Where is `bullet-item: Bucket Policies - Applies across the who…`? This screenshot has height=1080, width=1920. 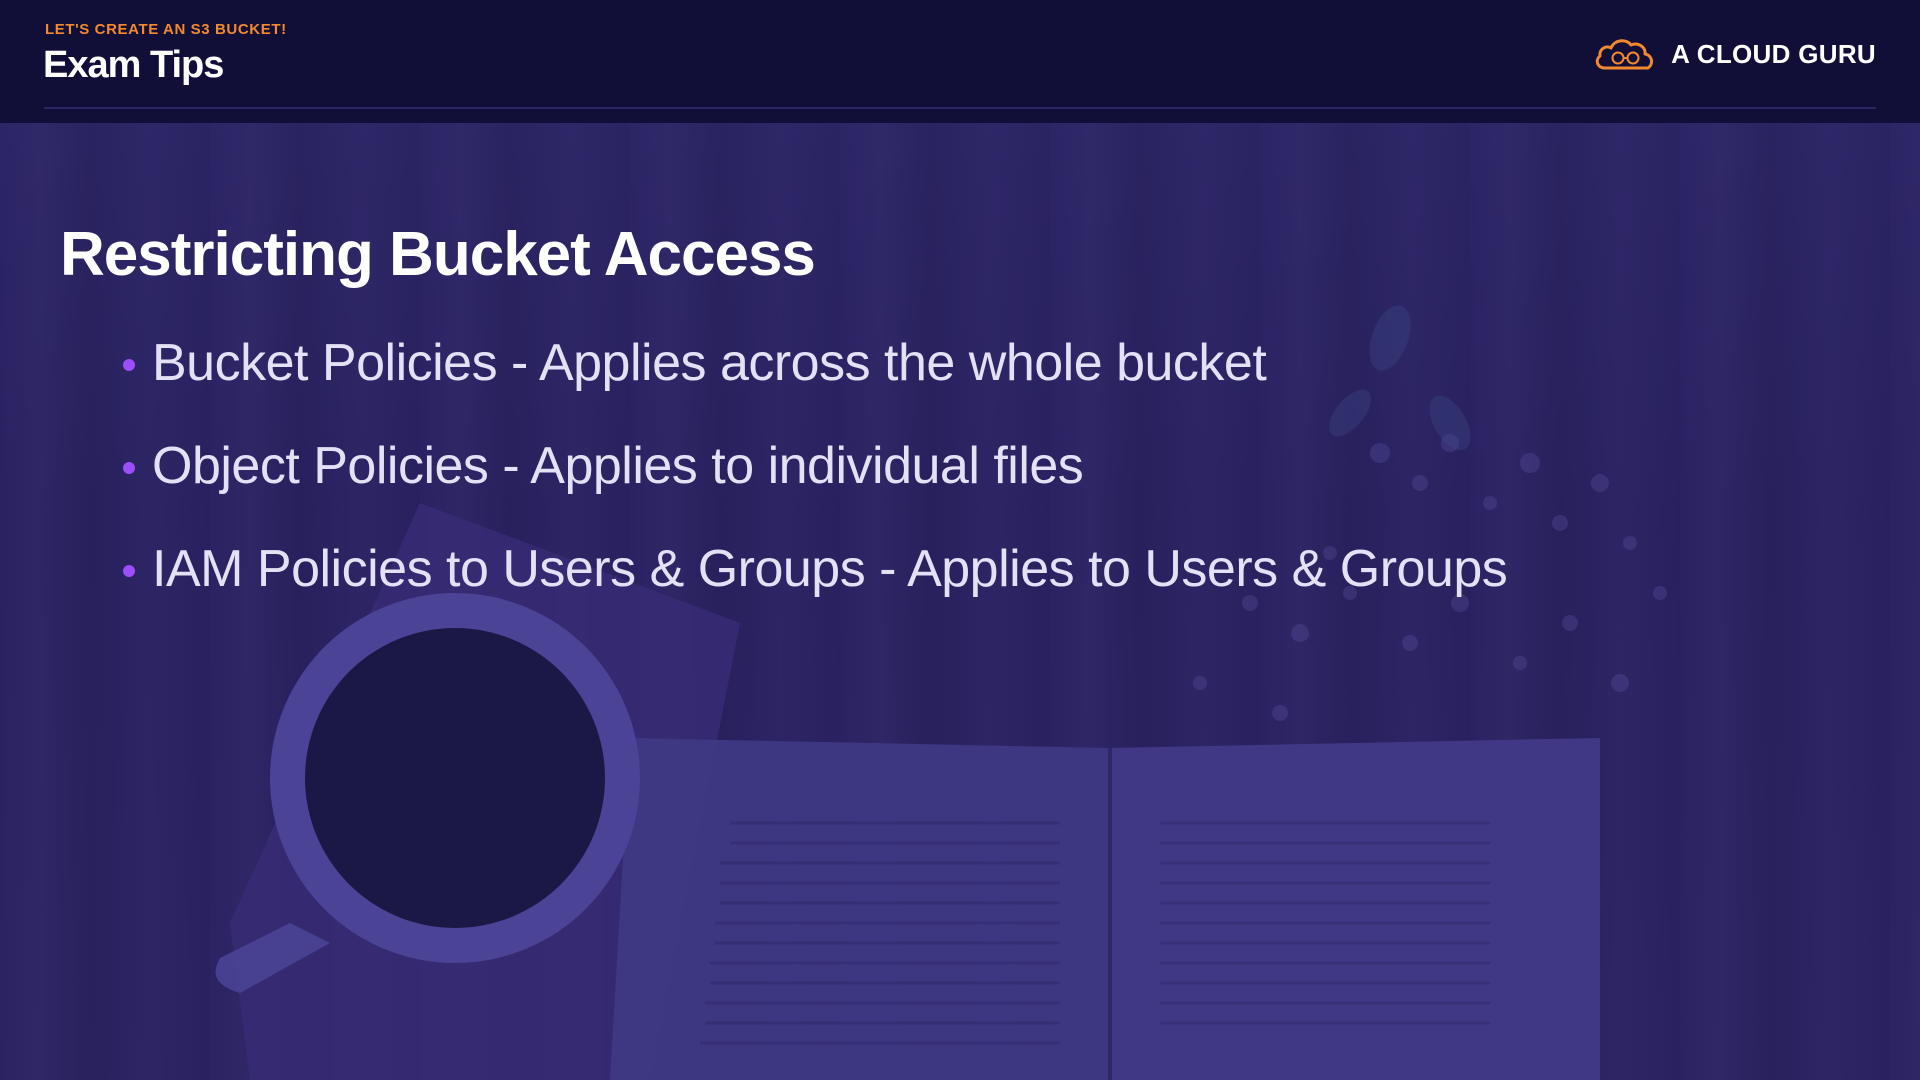
bullet-item: Bucket Policies - Applies across the who… is located at coordinates (813, 384).